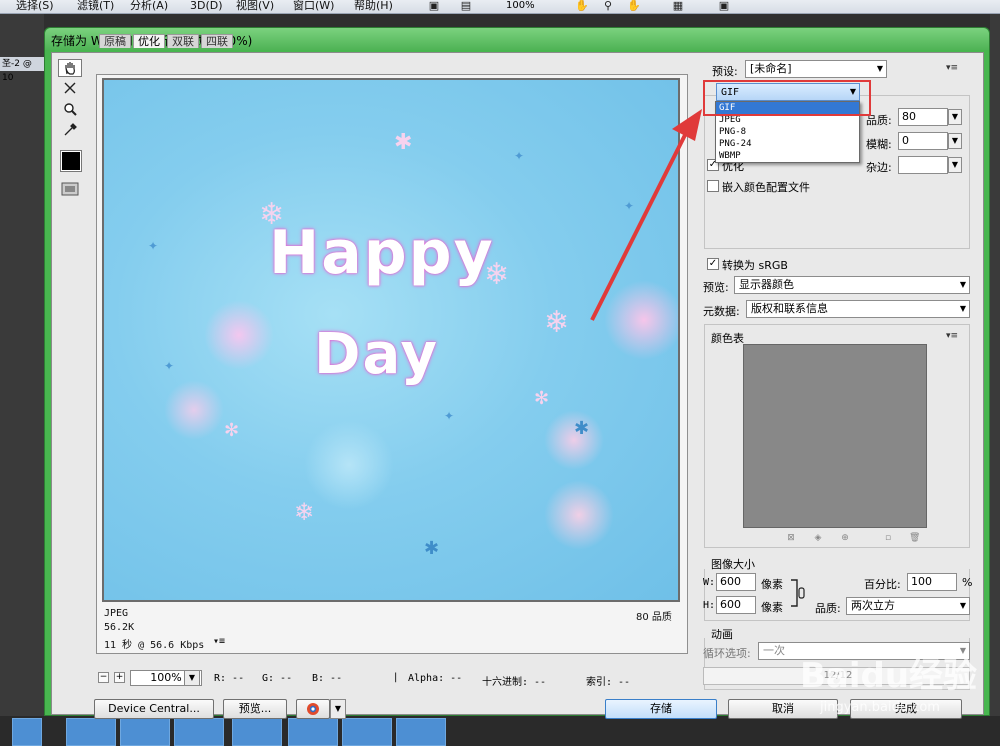 The width and height of the screenshot is (1000, 746). Describe the element at coordinates (70, 109) in the screenshot. I see `zoom-tool-icon` at that location.